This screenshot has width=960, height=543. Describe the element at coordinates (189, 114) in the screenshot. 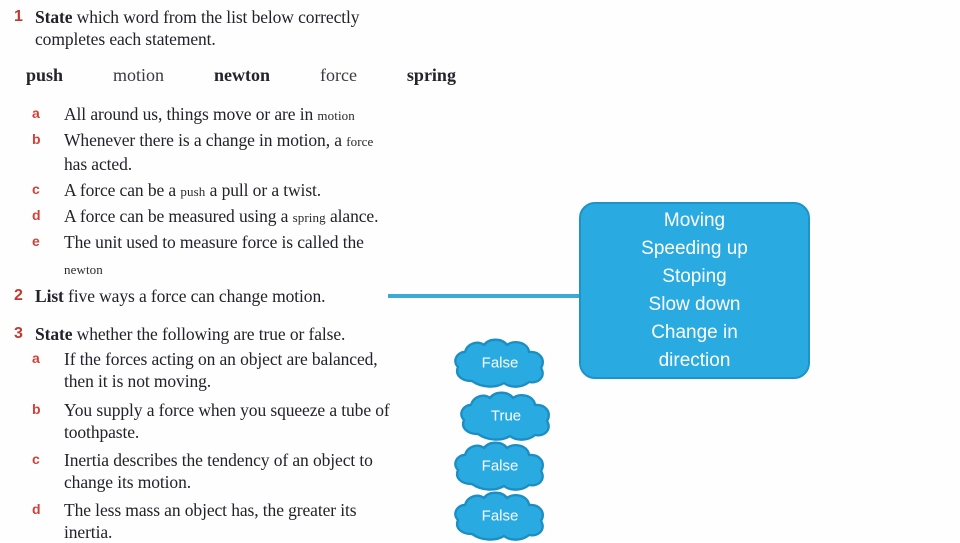

I see `question-1a-statement: All around us, things move or are in` at that location.